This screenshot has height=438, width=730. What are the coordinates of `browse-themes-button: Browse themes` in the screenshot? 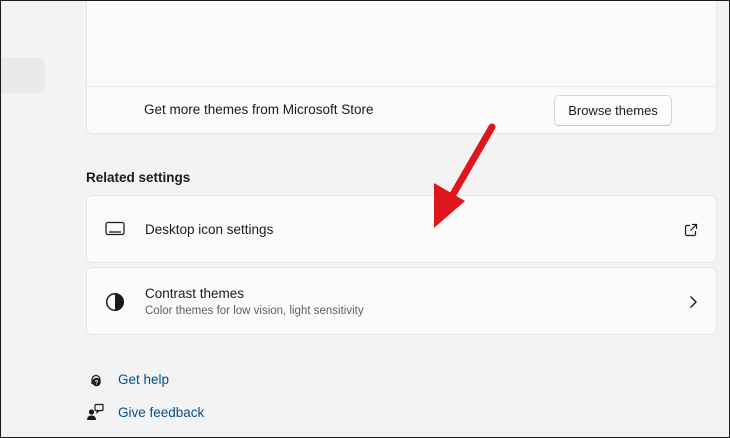 It's located at (613, 110).